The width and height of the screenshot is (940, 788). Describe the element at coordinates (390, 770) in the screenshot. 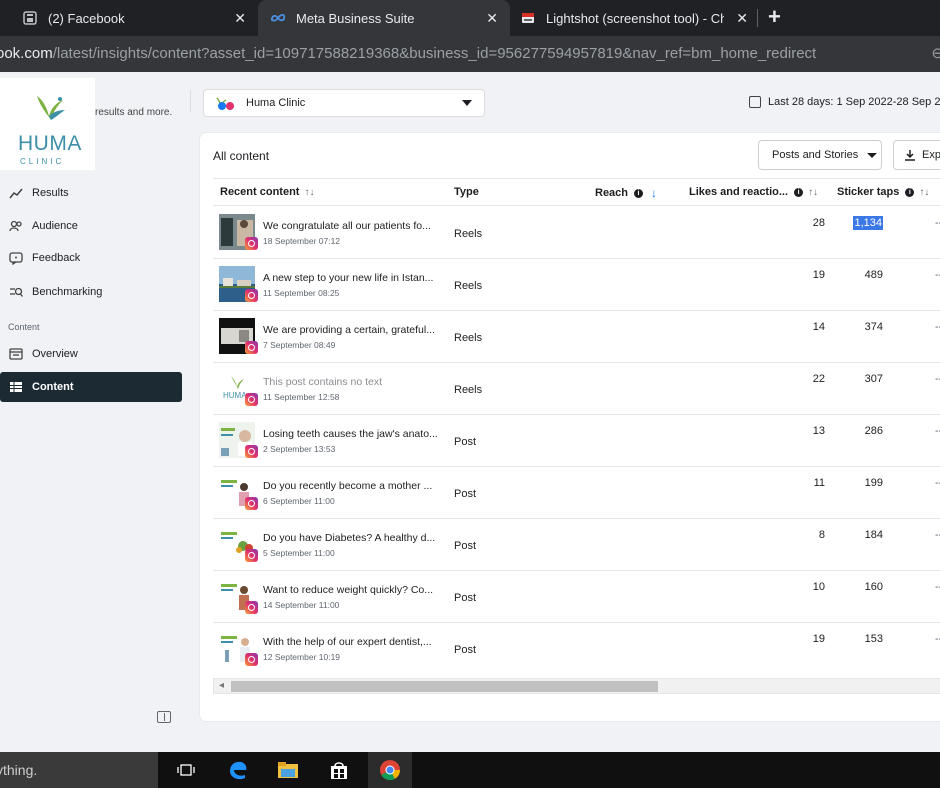

I see `chrome-icon` at that location.